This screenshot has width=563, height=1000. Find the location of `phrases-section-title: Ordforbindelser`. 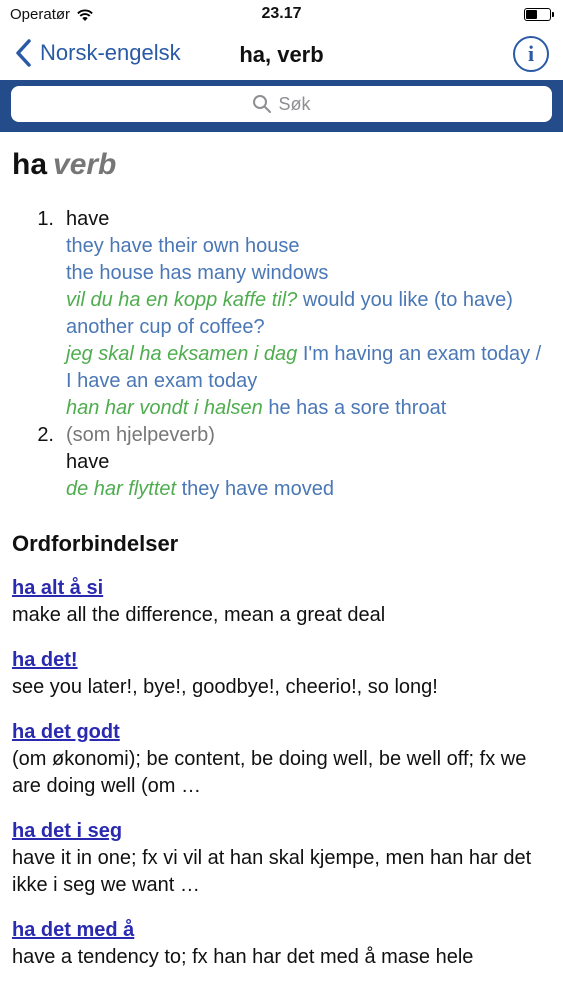

phrases-section-title: Ordforbindelser is located at coordinates (95, 543).